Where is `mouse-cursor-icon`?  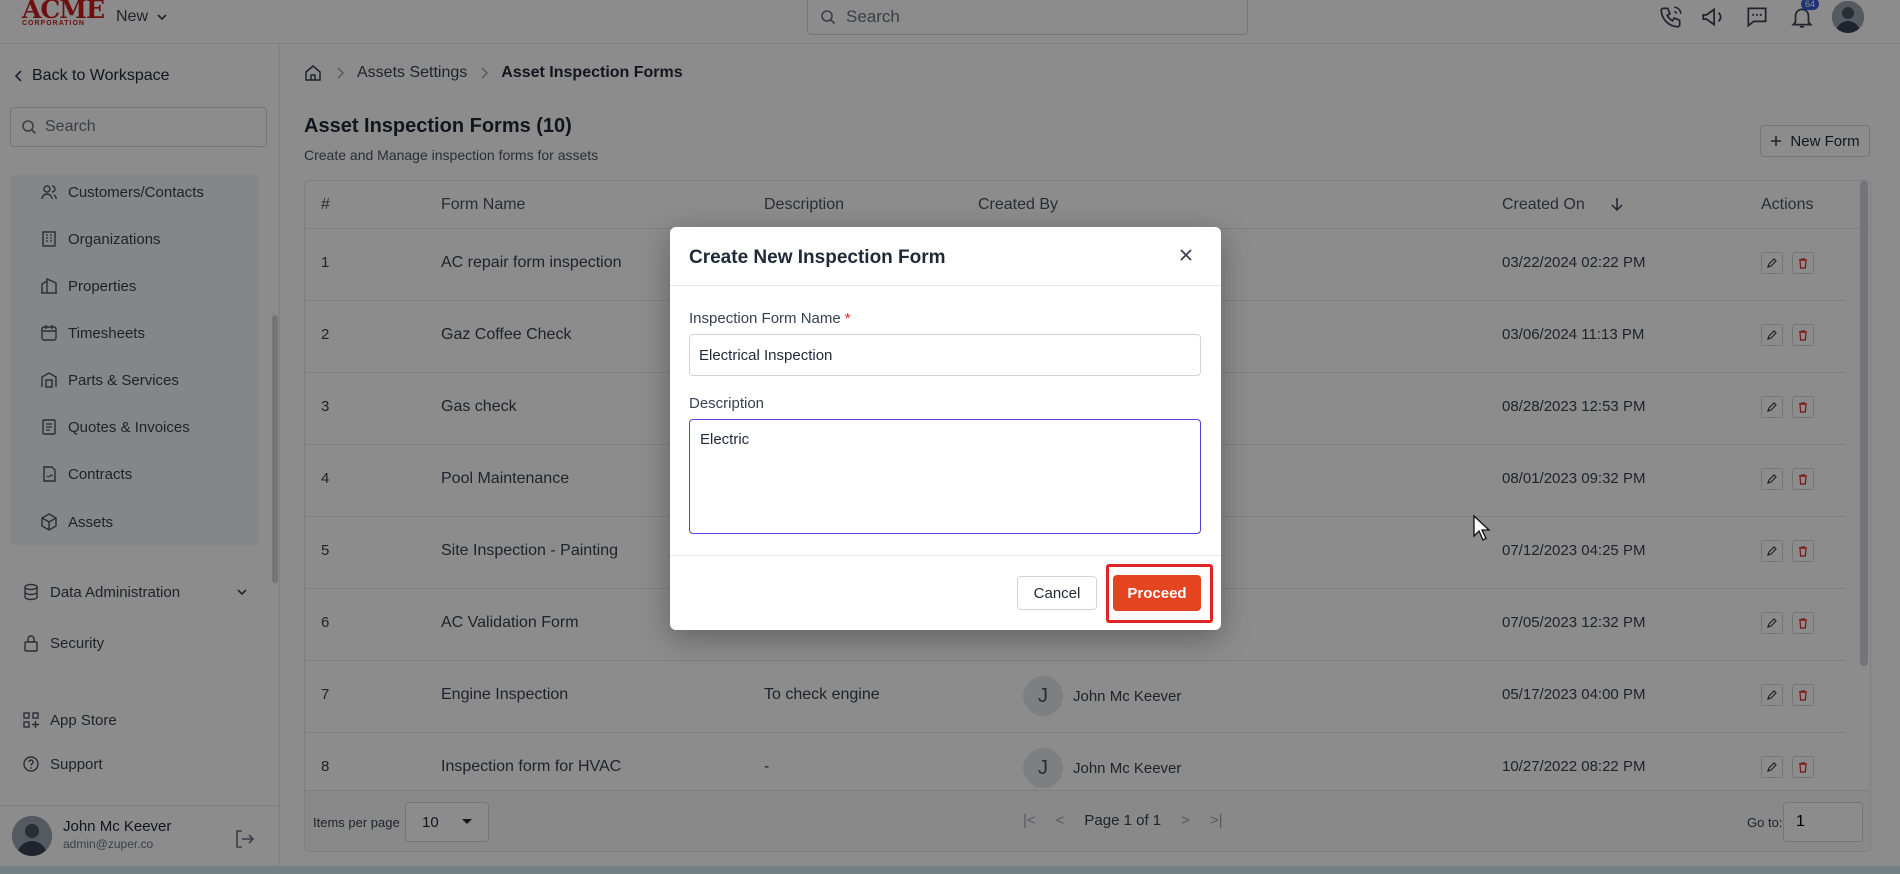 mouse-cursor-icon is located at coordinates (1482, 527).